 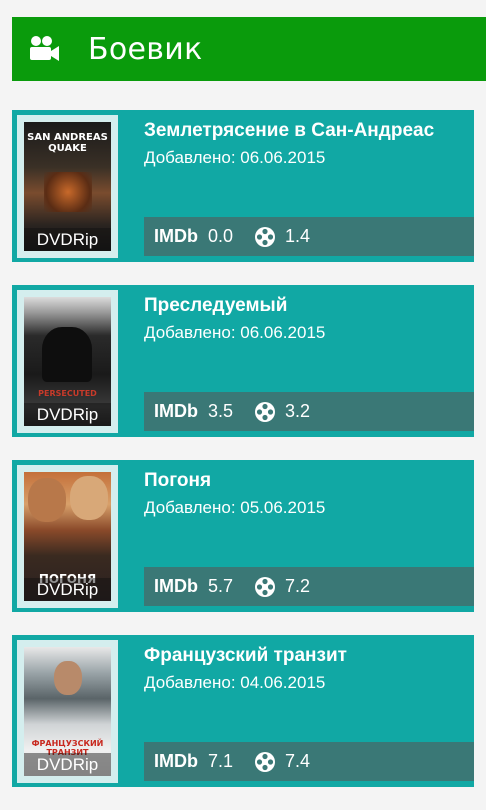 I want to click on category-title: Боевик, so click(x=145, y=49).